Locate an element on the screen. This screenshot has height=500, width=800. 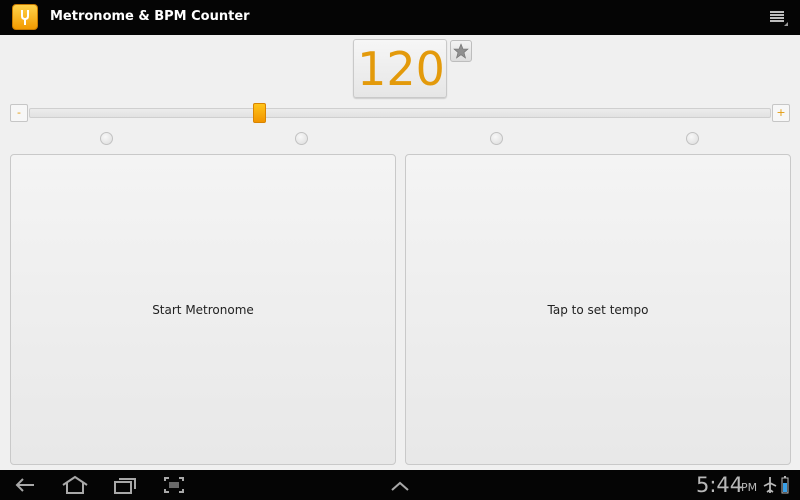
star-icon is located at coordinates (461, 51).